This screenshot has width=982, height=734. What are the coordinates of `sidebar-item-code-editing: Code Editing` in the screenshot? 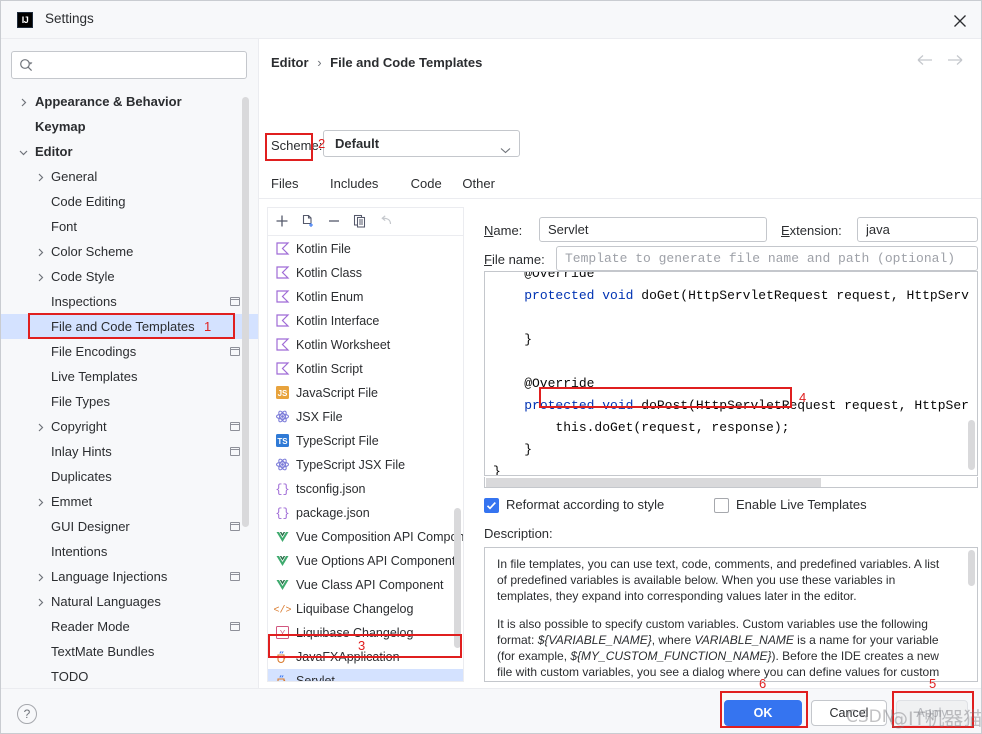 It's located at (129, 201).